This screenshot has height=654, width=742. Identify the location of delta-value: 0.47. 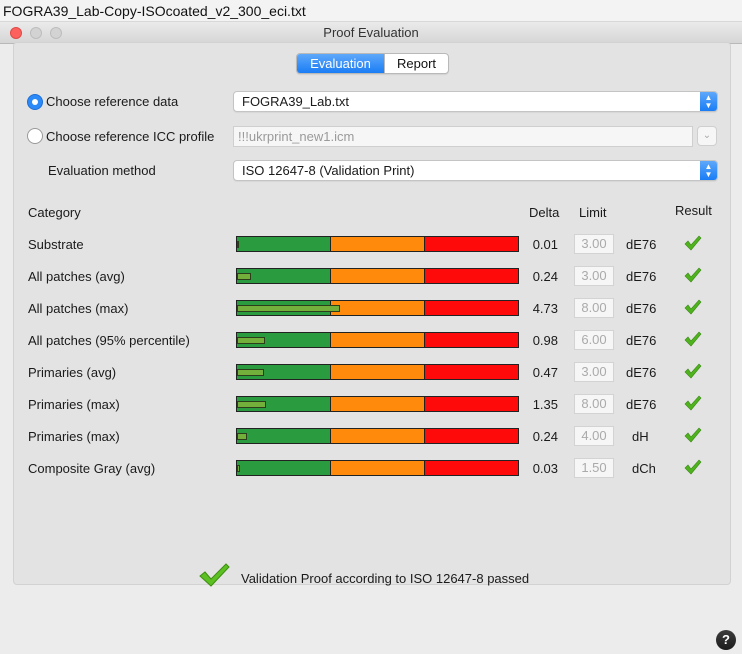
(545, 372).